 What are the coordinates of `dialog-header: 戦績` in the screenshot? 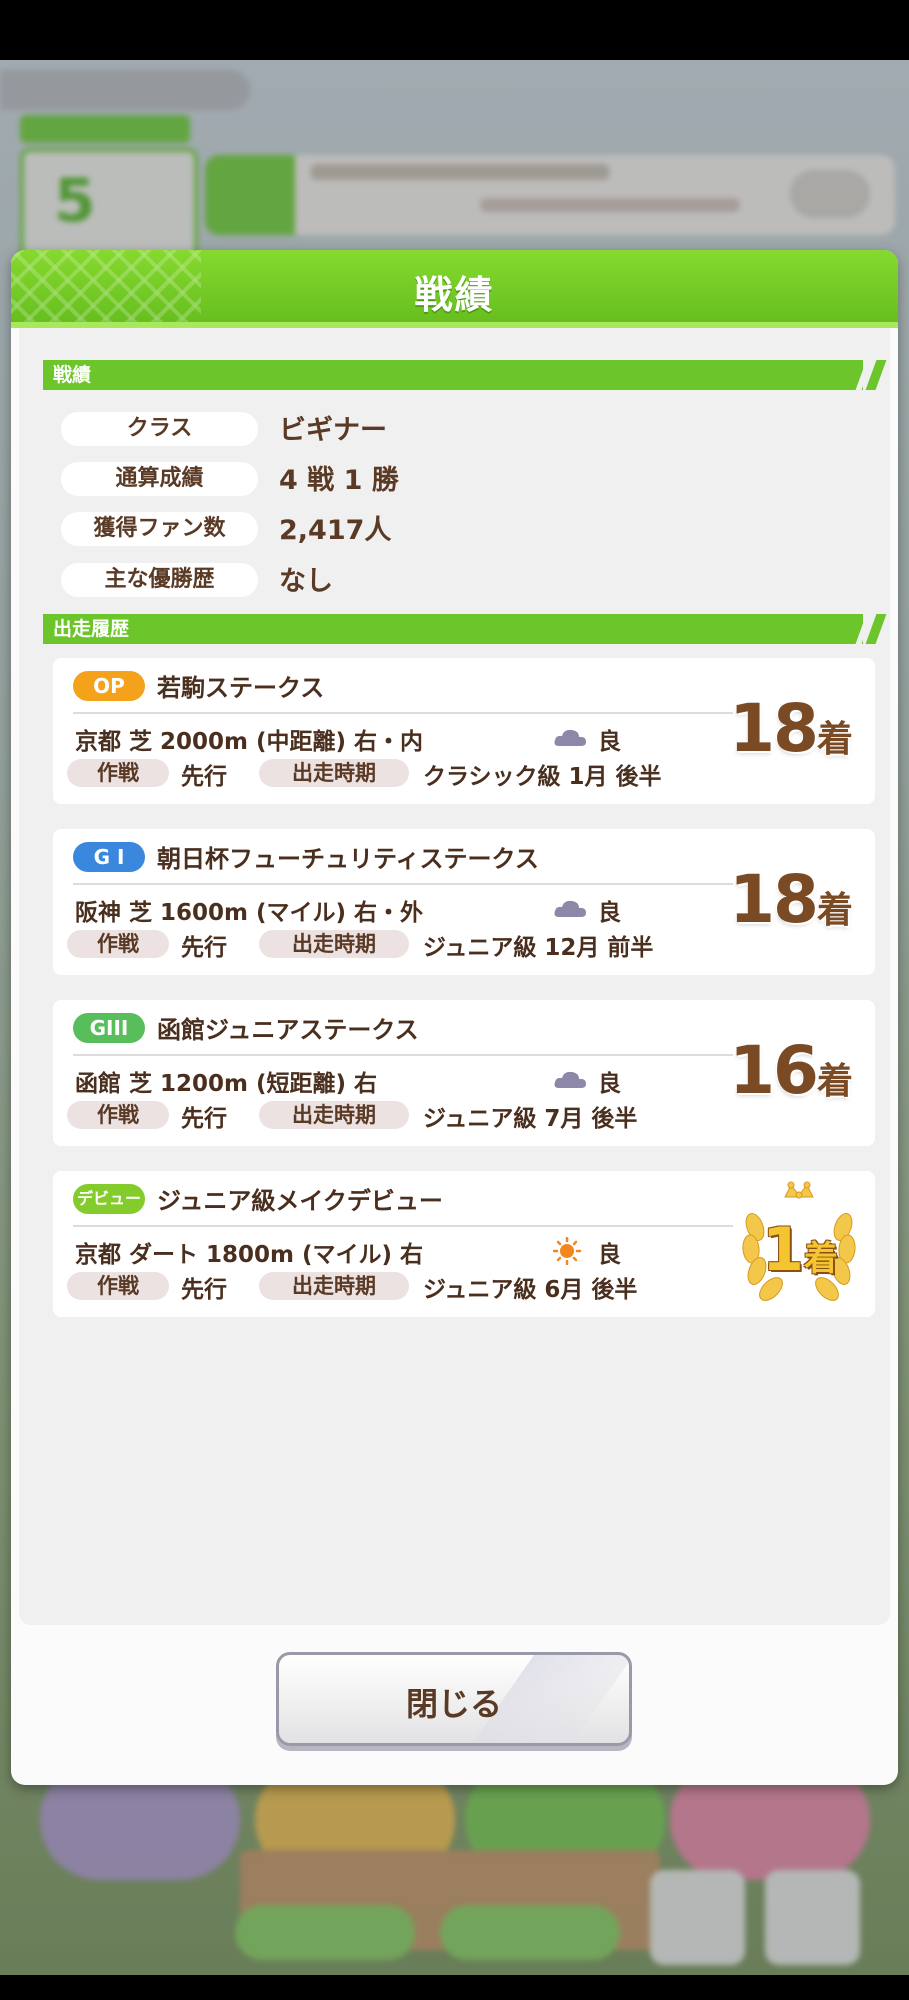 It's located at (454, 289).